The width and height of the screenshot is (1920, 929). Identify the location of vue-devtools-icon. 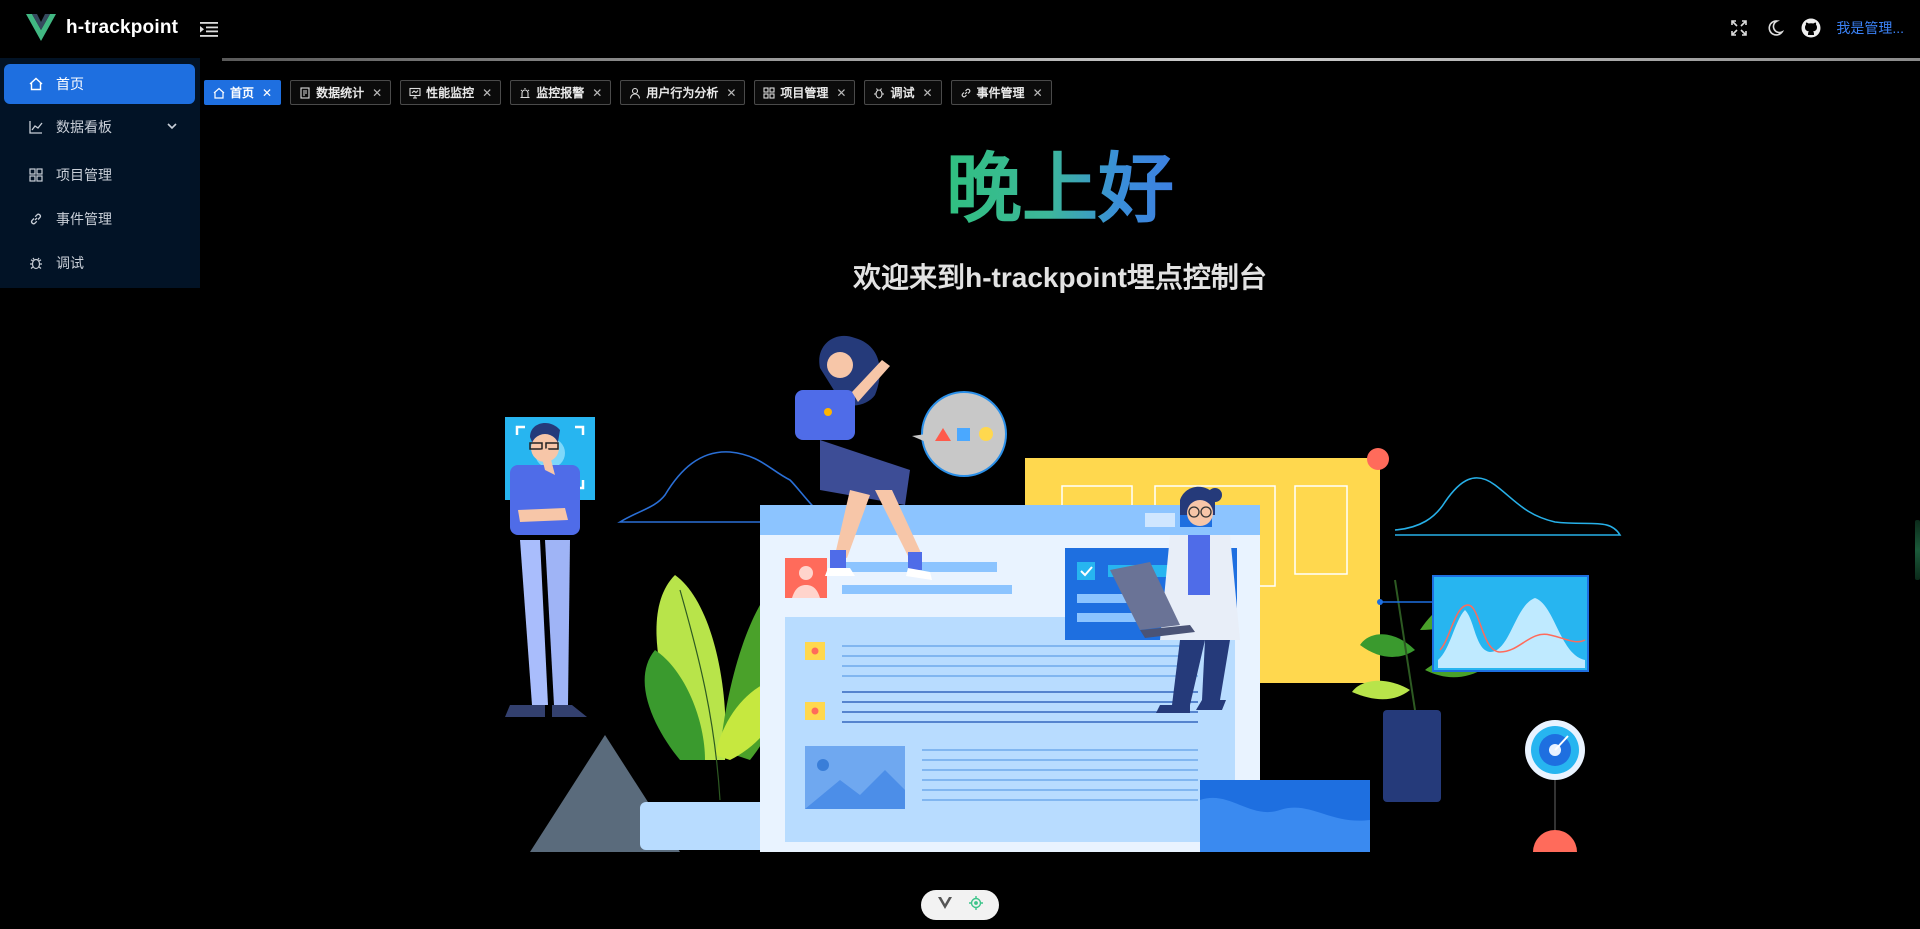
(944, 905).